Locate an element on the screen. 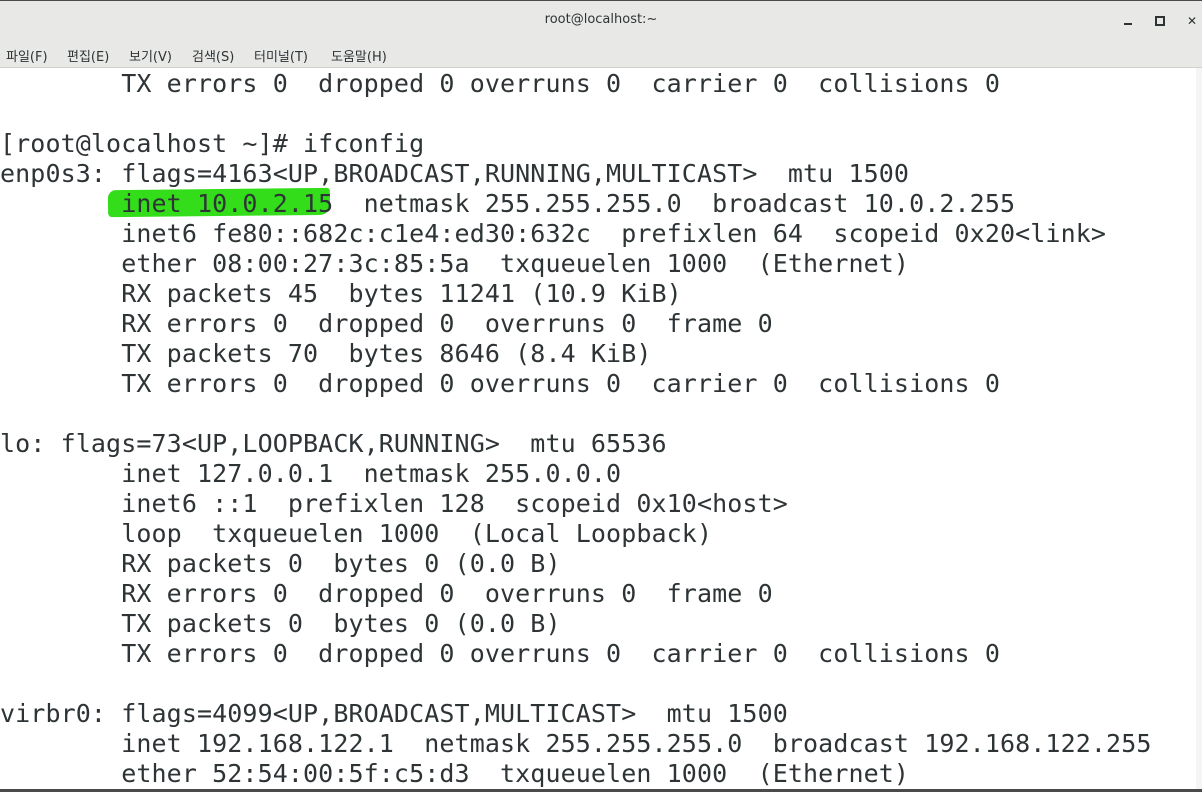  terminal-line: inet 127.0.0.1 netmask 255.0.0.0 is located at coordinates (311, 473).